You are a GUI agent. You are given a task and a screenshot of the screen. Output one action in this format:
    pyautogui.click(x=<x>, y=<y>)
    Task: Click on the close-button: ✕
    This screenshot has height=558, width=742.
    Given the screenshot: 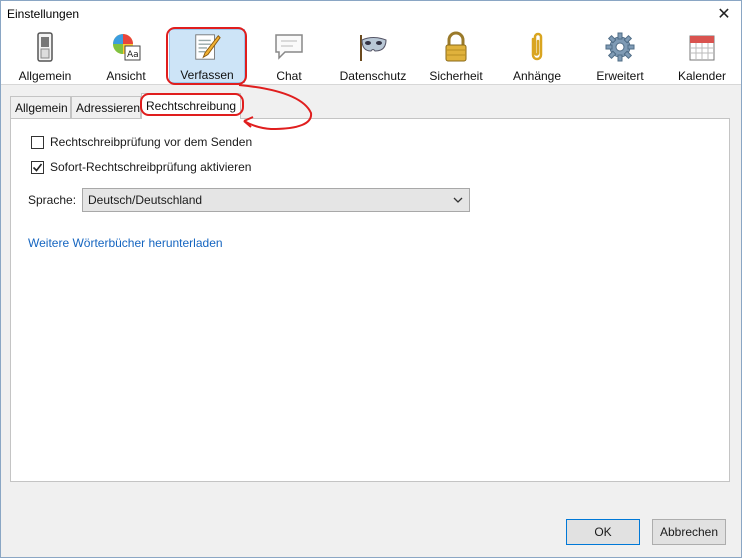 What is the action you would take?
    pyautogui.click(x=724, y=14)
    